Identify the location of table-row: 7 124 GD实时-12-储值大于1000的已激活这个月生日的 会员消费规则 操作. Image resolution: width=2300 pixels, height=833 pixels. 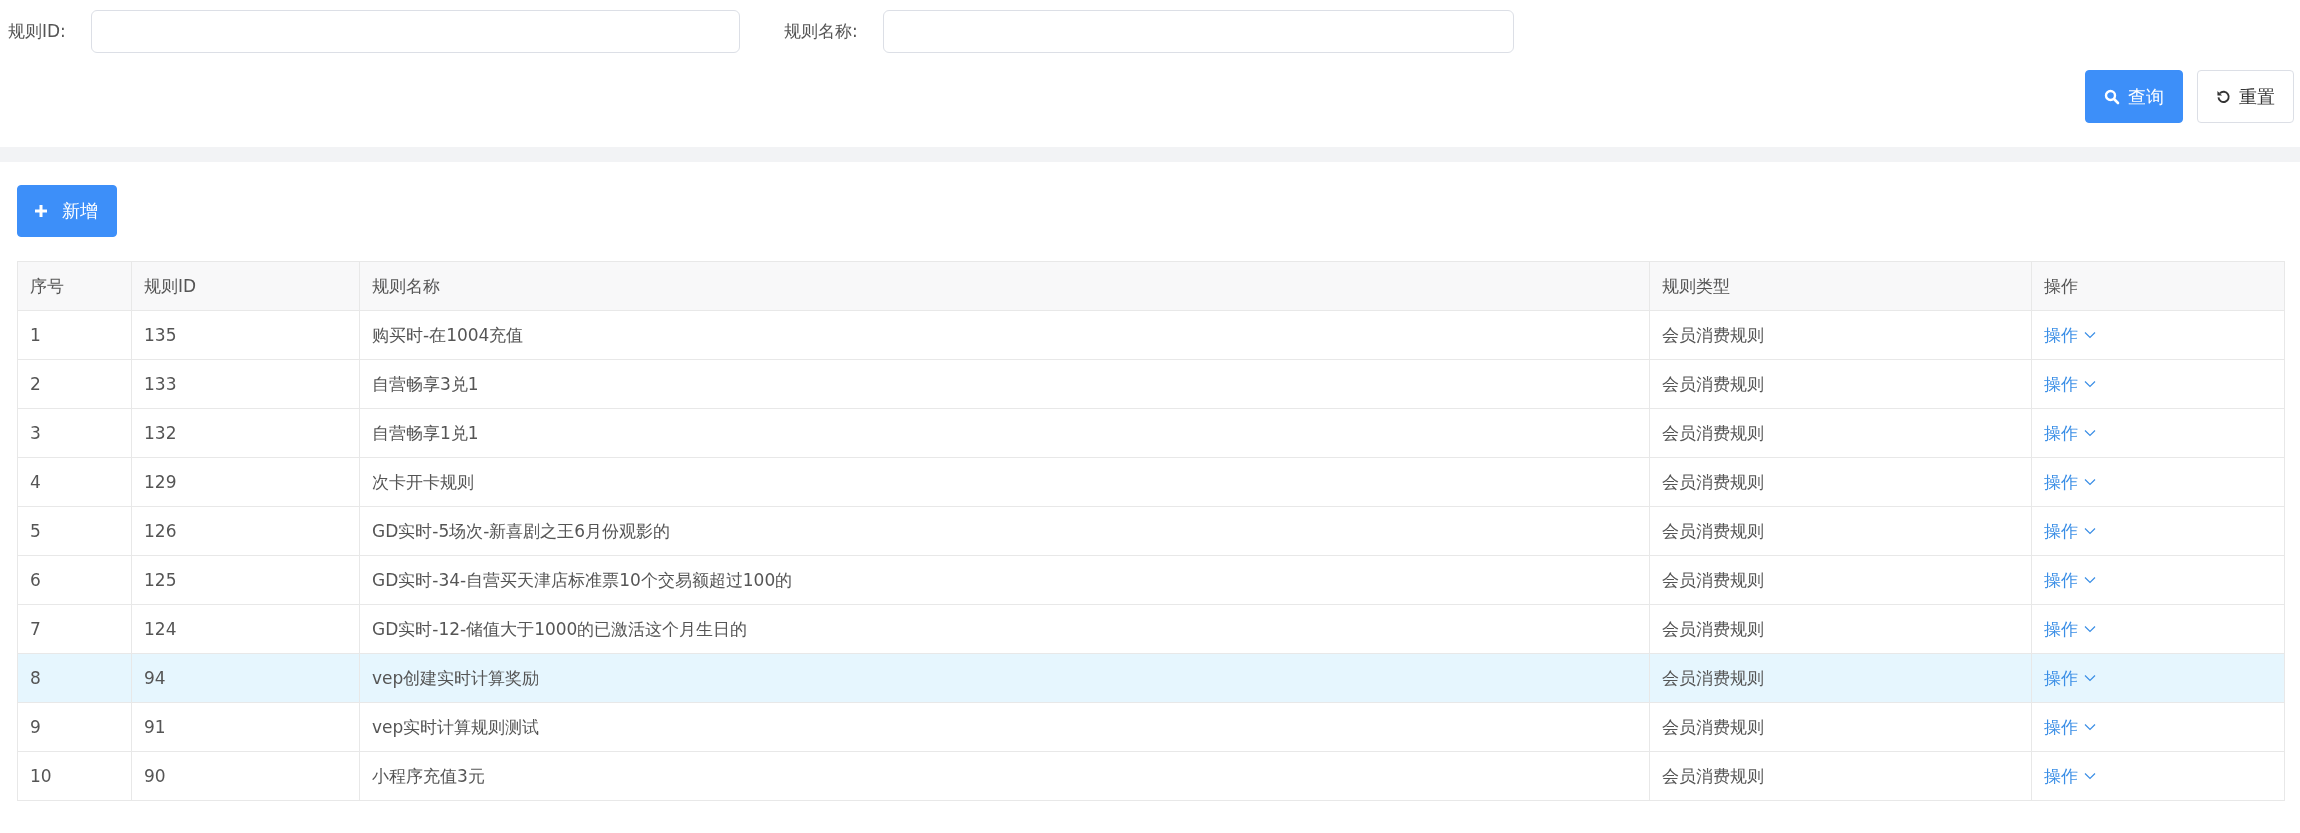
(1151, 629).